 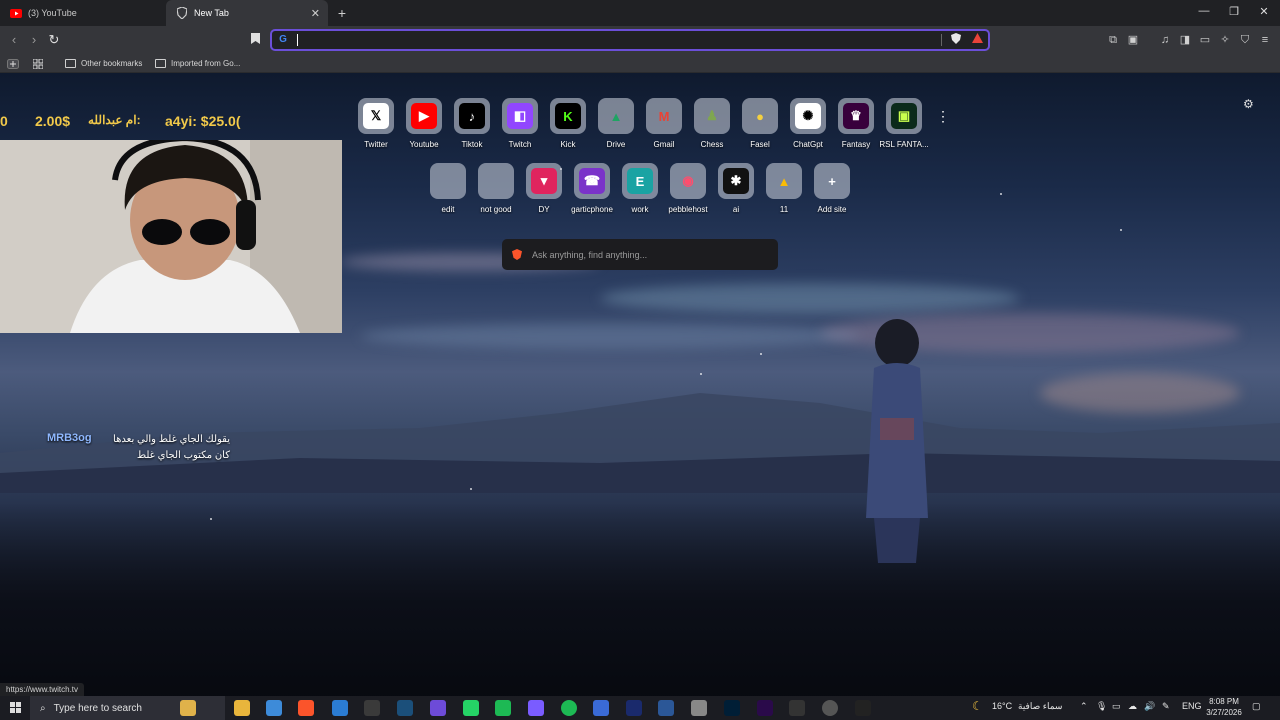 What do you see at coordinates (1204, 11) in the screenshot?
I see `minimize-button: —` at bounding box center [1204, 11].